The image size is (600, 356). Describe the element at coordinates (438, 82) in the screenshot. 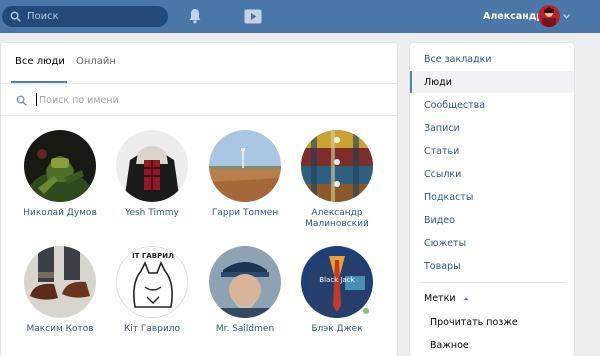

I see `menu-item-people: Люди` at that location.